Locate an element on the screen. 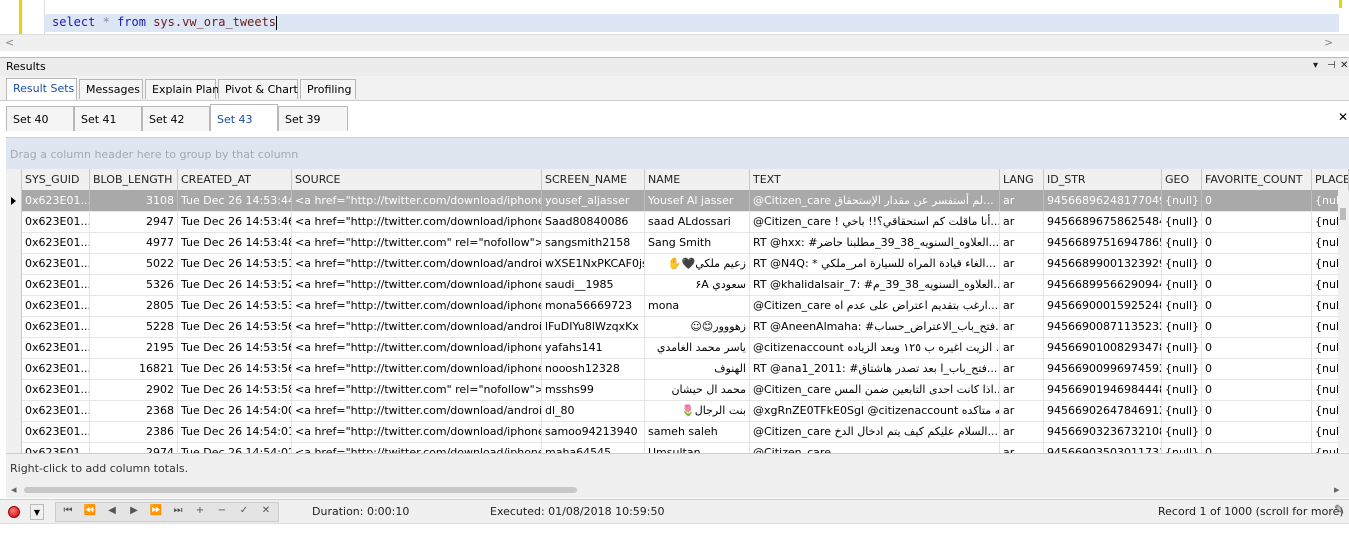 The image size is (1349, 539). next-page-icon: ⏩ is located at coordinates (156, 510).